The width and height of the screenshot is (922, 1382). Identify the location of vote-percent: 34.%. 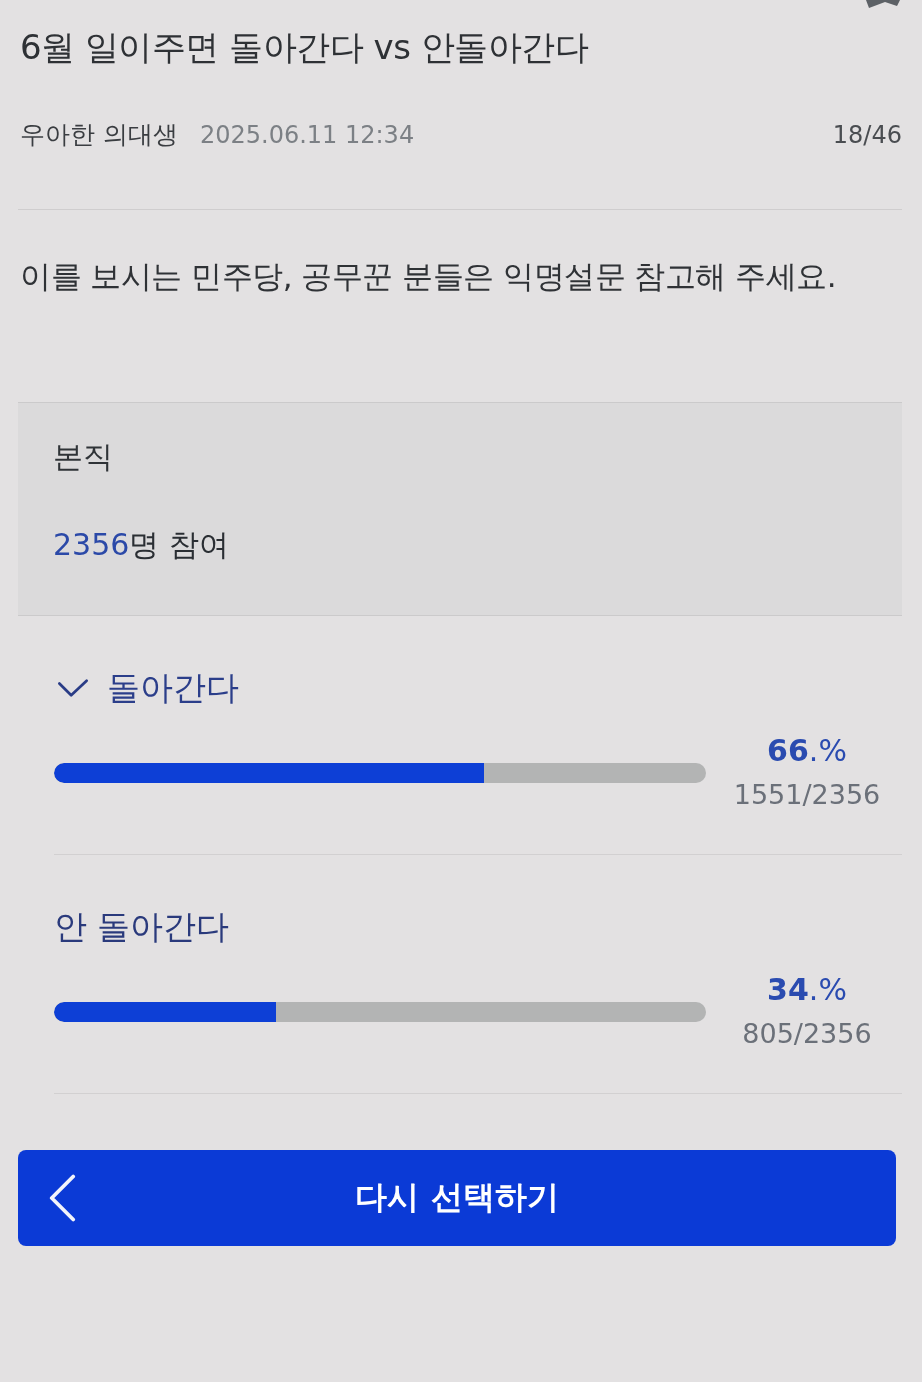
(807, 990).